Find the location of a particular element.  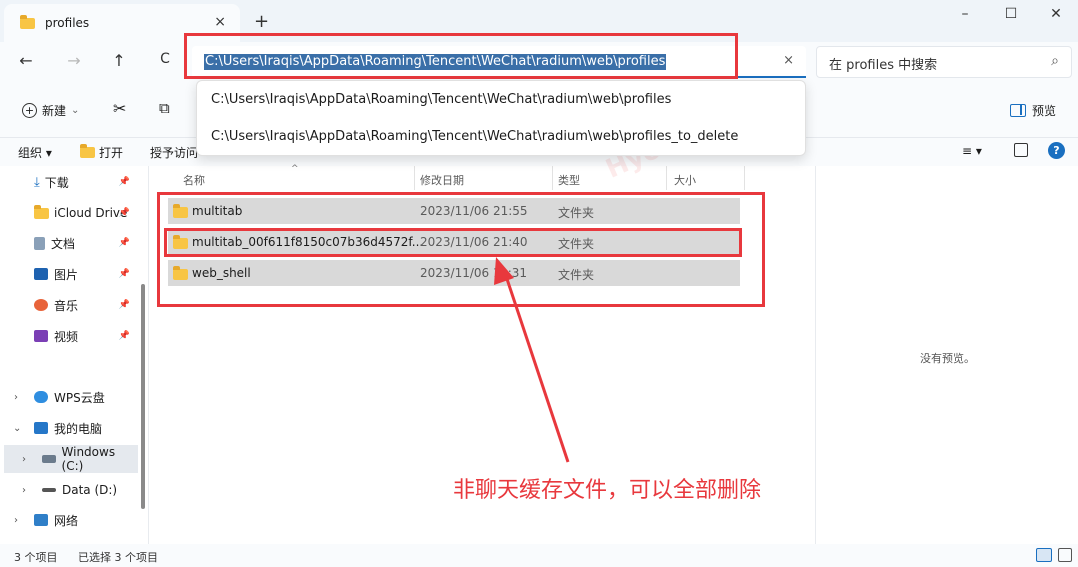

up-button: ↑ is located at coordinates (119, 60).